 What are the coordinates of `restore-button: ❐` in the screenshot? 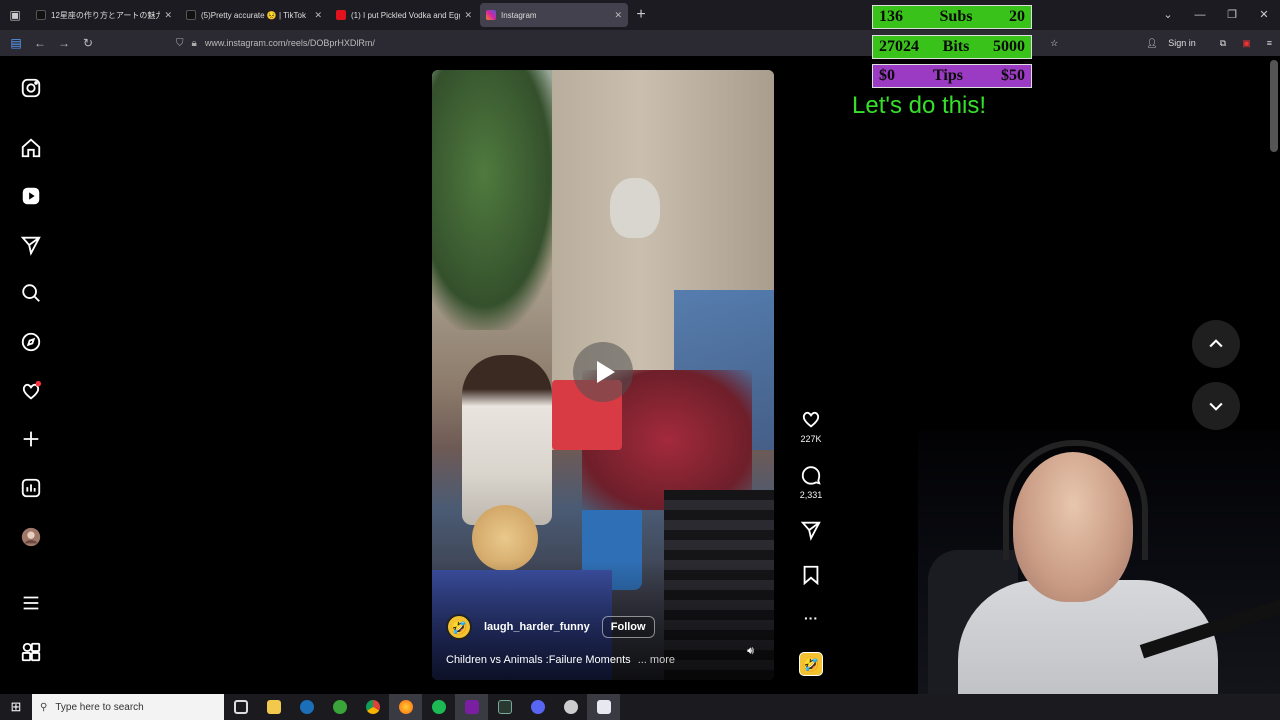 It's located at (1232, 15).